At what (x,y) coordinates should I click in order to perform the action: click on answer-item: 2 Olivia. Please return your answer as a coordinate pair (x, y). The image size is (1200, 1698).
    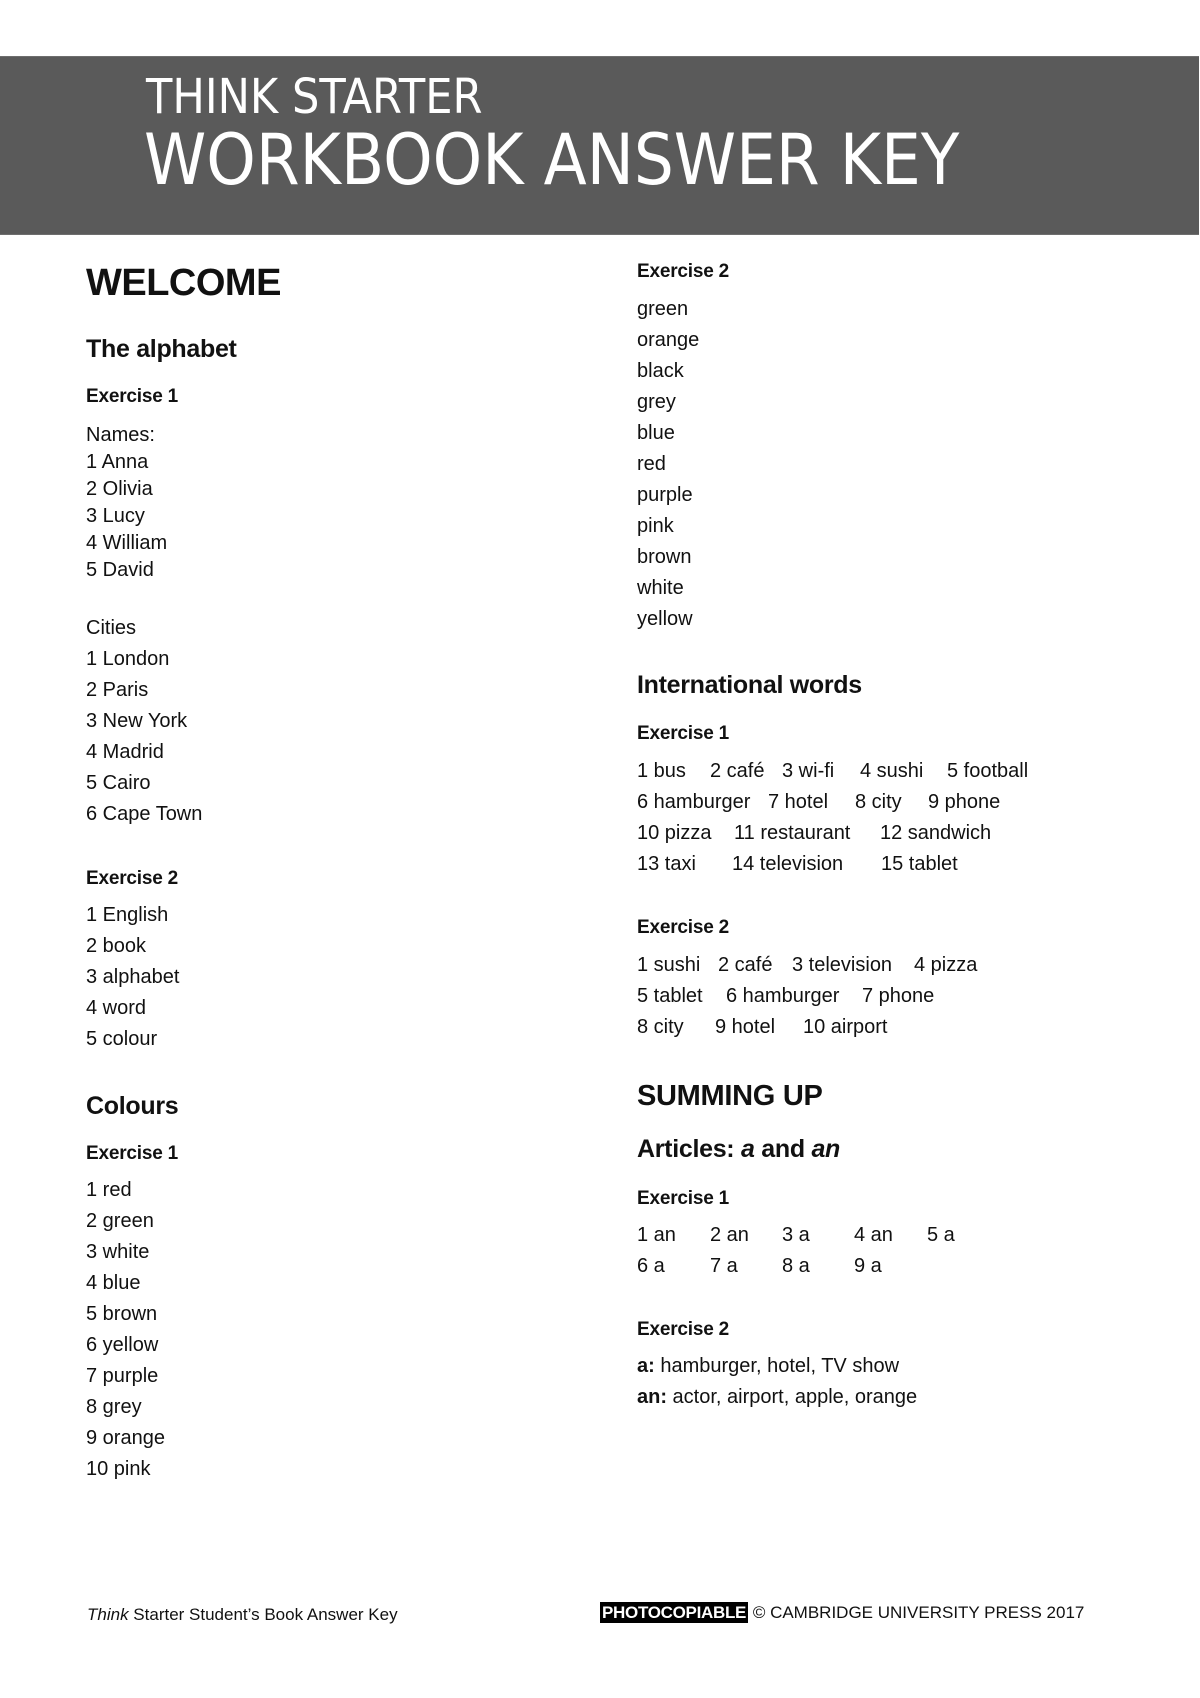
    Looking at the image, I should click on (119, 489).